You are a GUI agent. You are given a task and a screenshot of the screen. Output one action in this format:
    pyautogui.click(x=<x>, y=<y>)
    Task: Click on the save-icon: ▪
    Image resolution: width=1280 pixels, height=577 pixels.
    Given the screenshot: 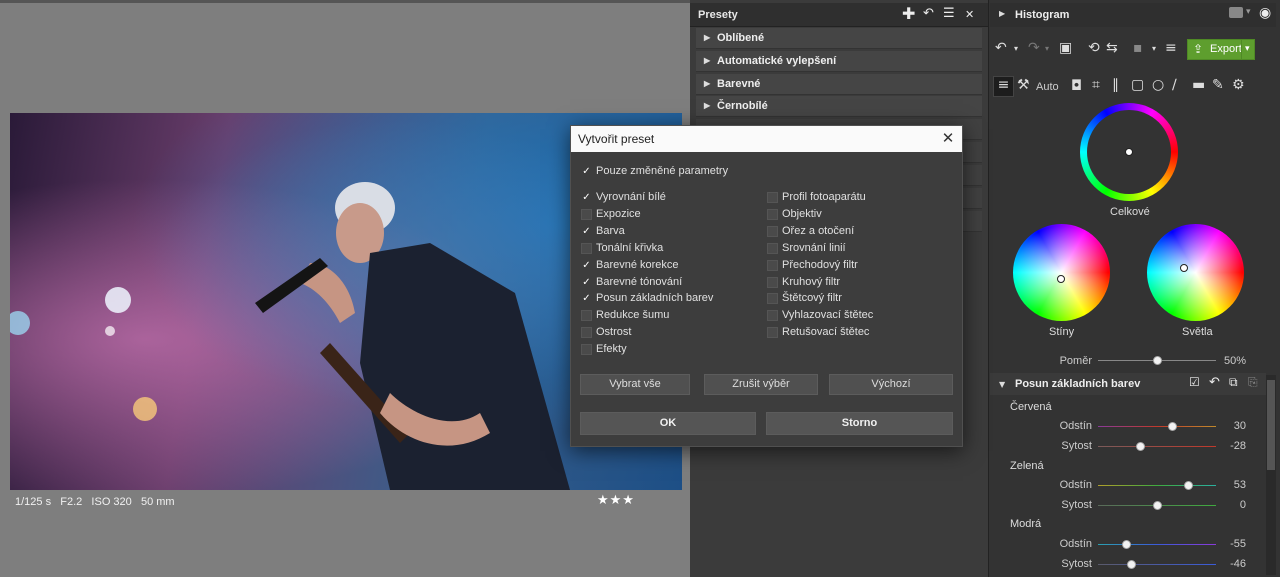 What is the action you would take?
    pyautogui.click(x=1138, y=48)
    